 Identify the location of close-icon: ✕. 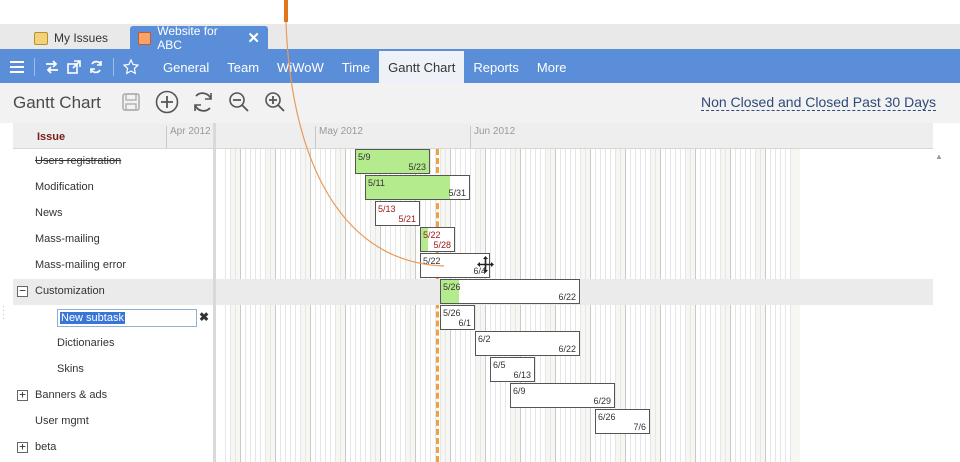
(253, 38).